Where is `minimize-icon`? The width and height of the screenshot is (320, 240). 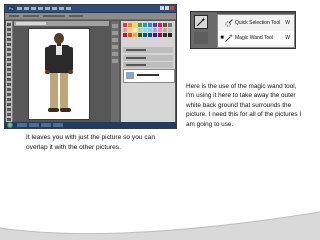
minimize-icon is located at coordinates (162, 8).